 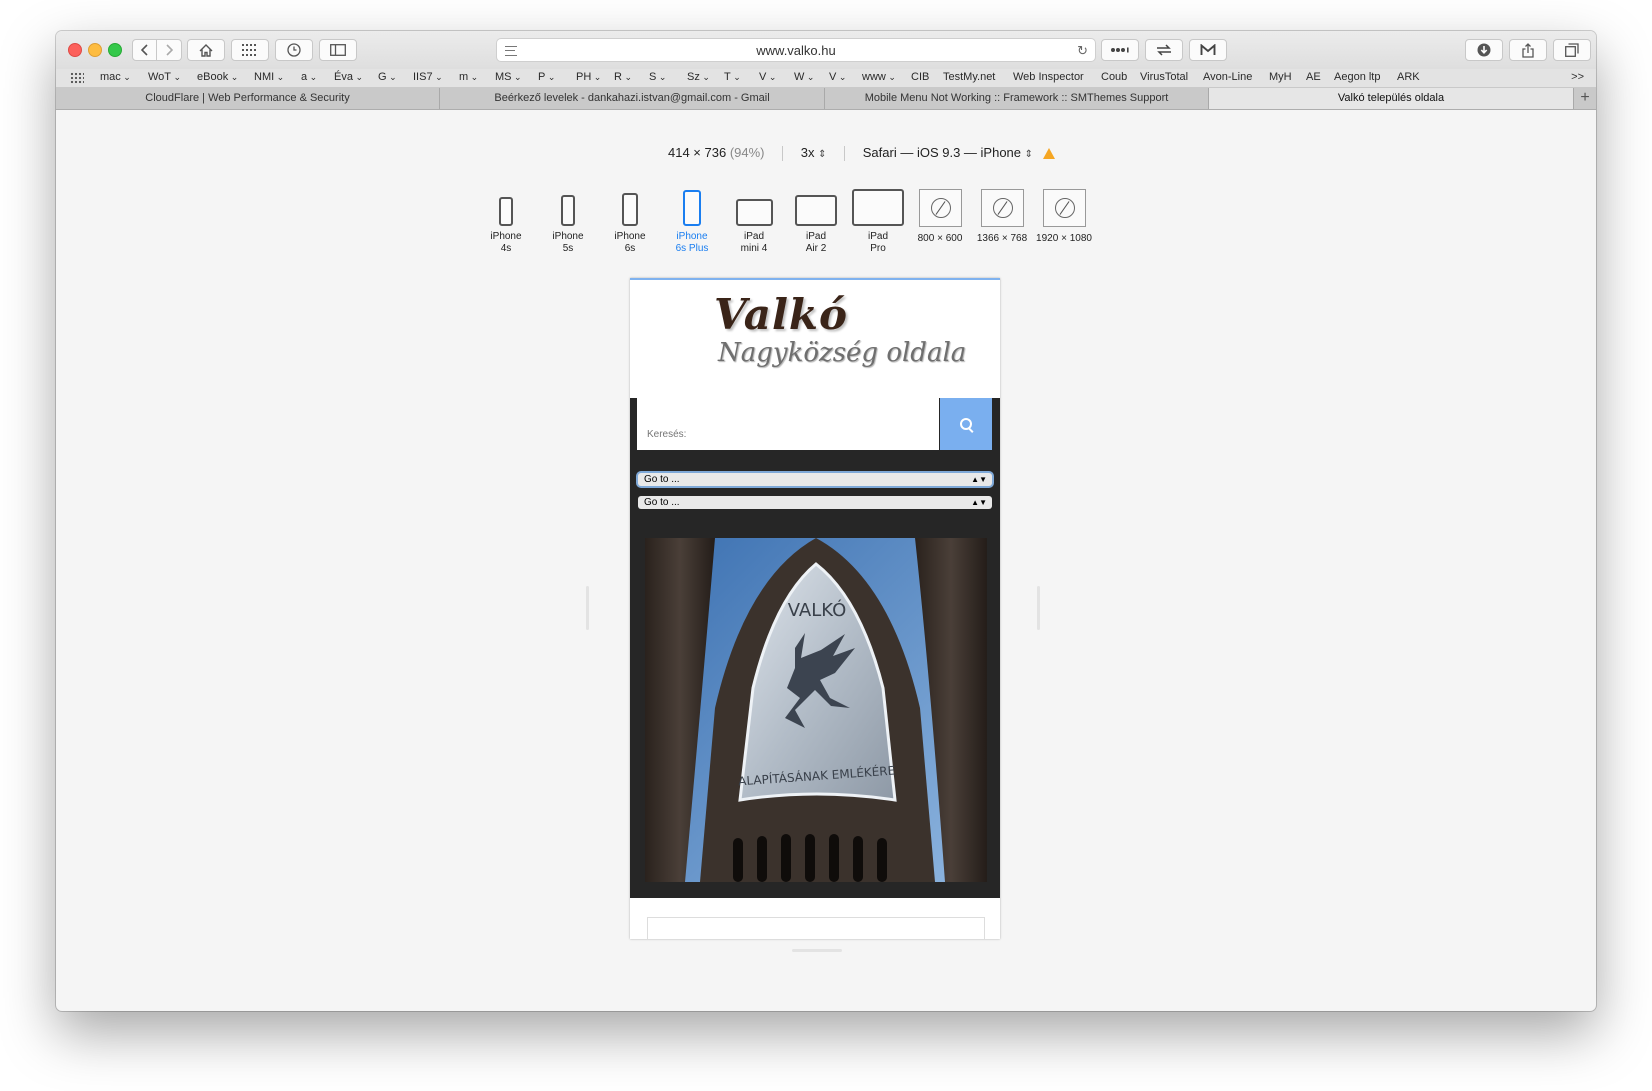 I want to click on share-button, so click(x=1528, y=50).